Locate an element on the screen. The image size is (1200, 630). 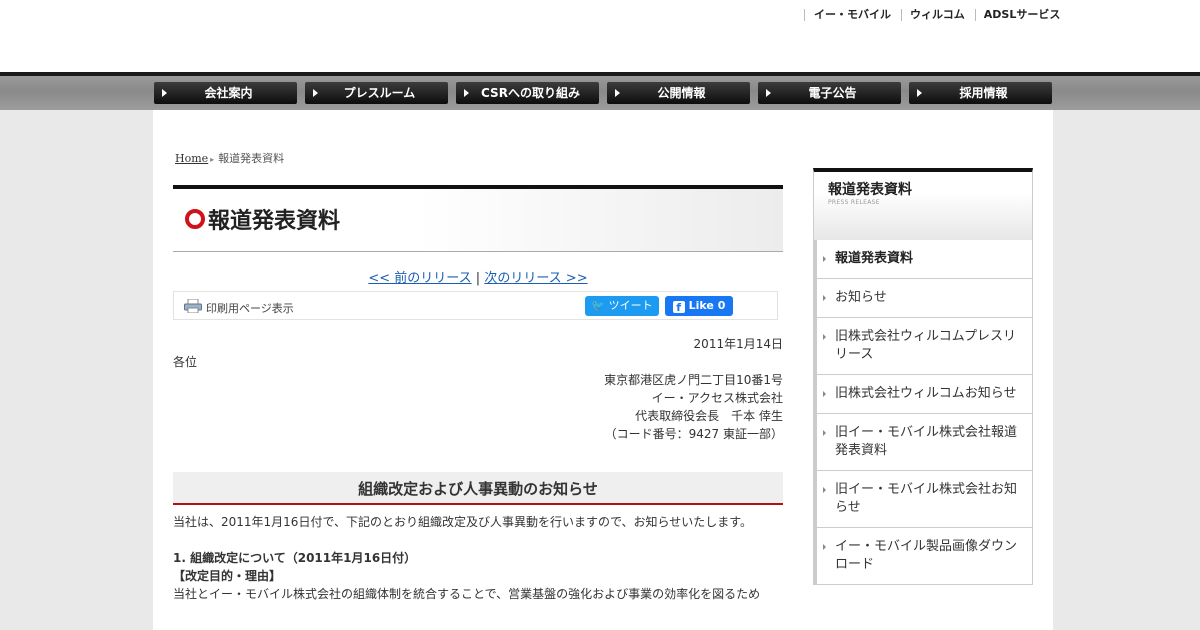
like-button: f Like 0 is located at coordinates (699, 306).